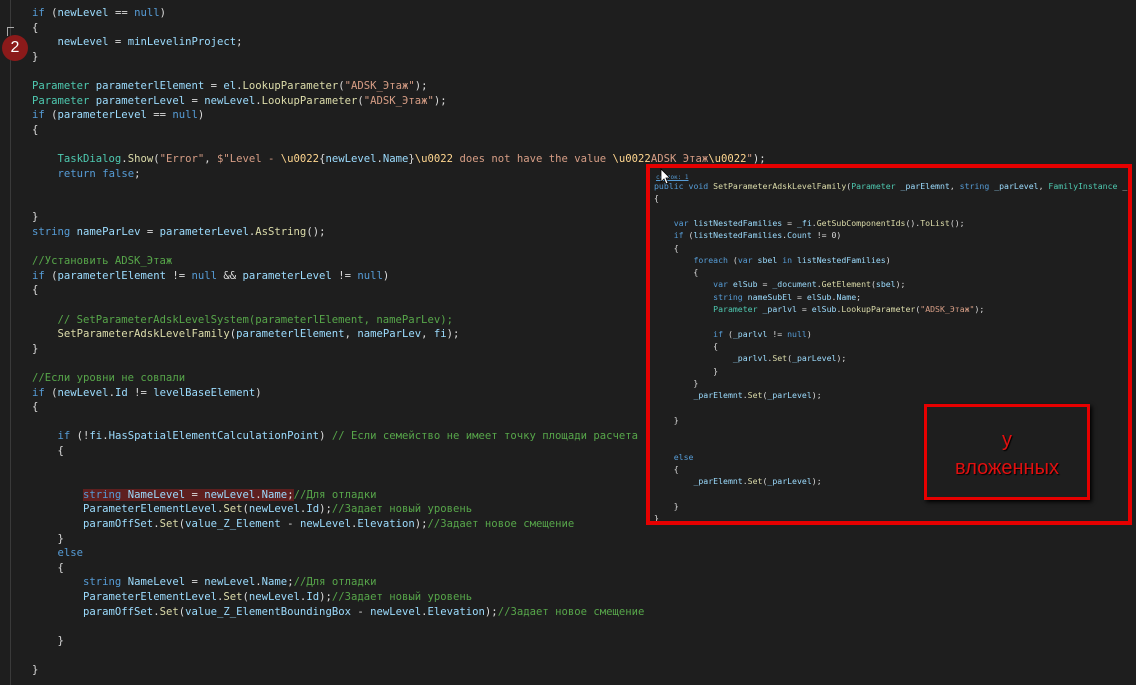 Image resolution: width=1136 pixels, height=685 pixels. I want to click on code-line: foreach (var sbel in listNestedFamilies), so click(772, 260).